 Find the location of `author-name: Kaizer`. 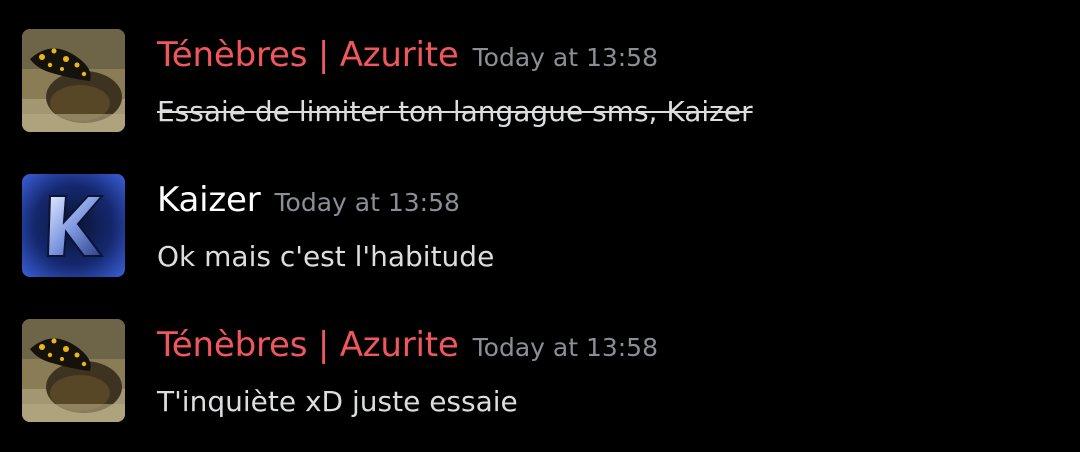

author-name: Kaizer is located at coordinates (209, 200).